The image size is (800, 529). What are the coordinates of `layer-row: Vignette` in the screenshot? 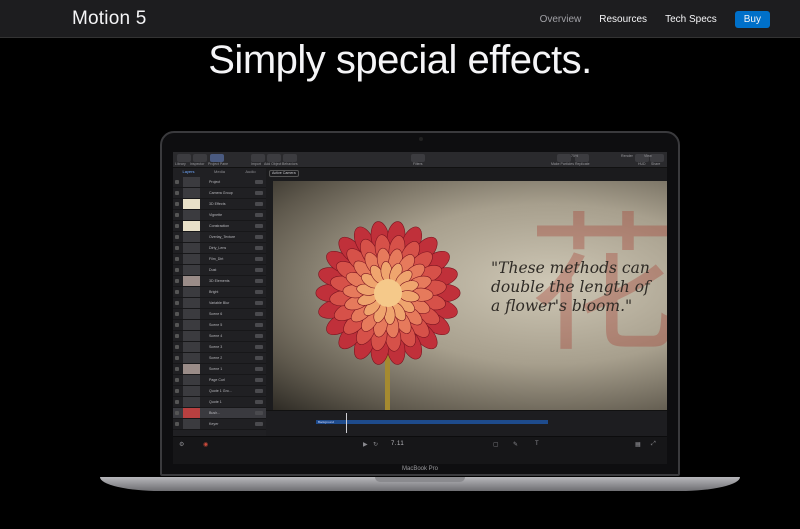 It's located at (219, 215).